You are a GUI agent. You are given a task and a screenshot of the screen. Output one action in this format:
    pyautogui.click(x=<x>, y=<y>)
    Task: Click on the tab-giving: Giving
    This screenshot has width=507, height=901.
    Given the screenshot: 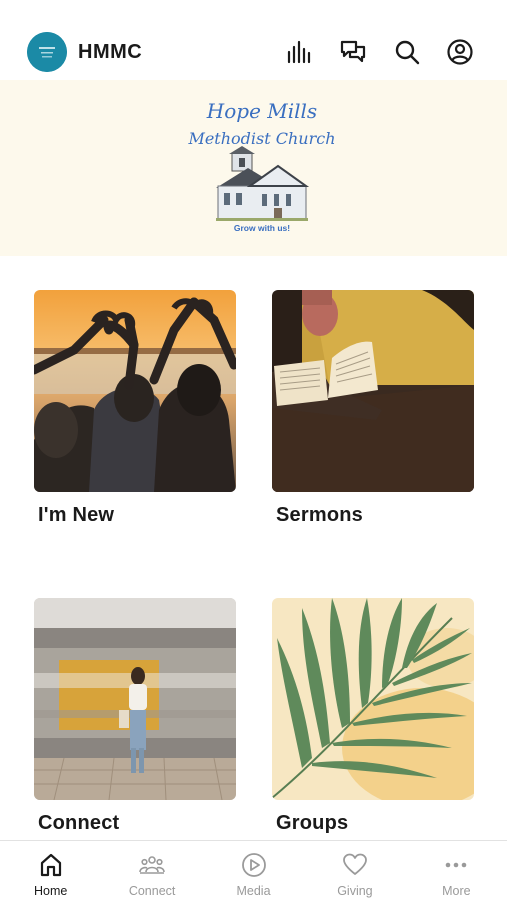 What is the action you would take?
    pyautogui.click(x=354, y=871)
    